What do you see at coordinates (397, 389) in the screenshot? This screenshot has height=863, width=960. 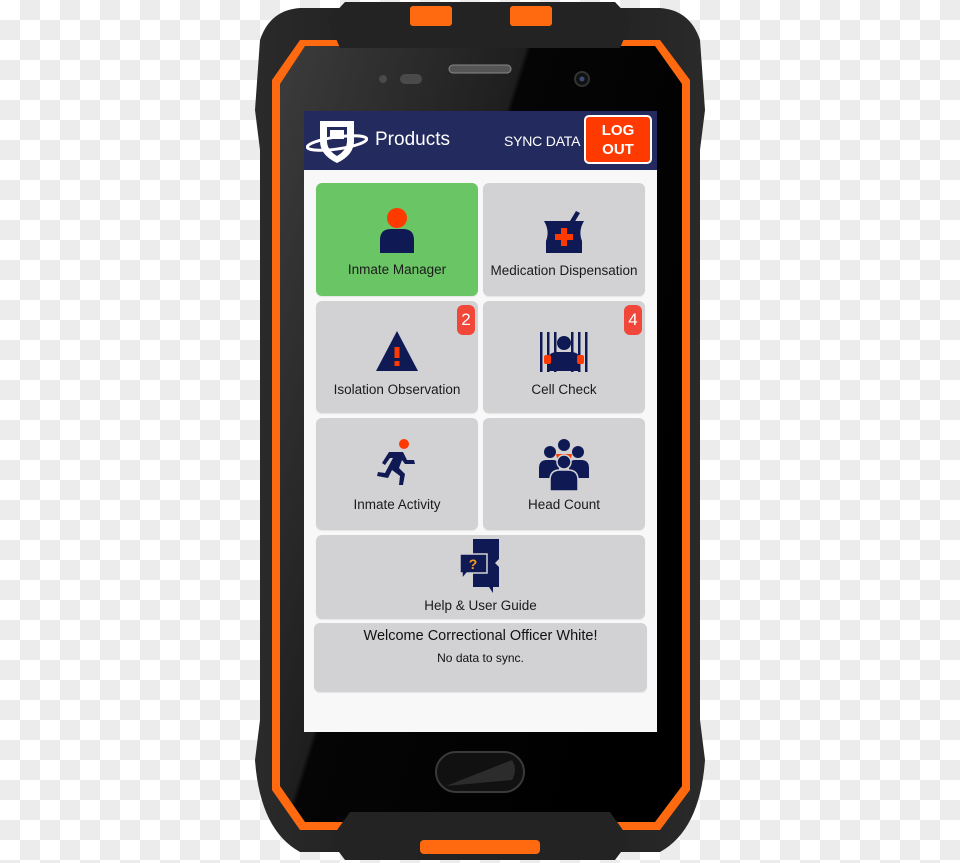 I see `tile-label: Isolation Observation` at bounding box center [397, 389].